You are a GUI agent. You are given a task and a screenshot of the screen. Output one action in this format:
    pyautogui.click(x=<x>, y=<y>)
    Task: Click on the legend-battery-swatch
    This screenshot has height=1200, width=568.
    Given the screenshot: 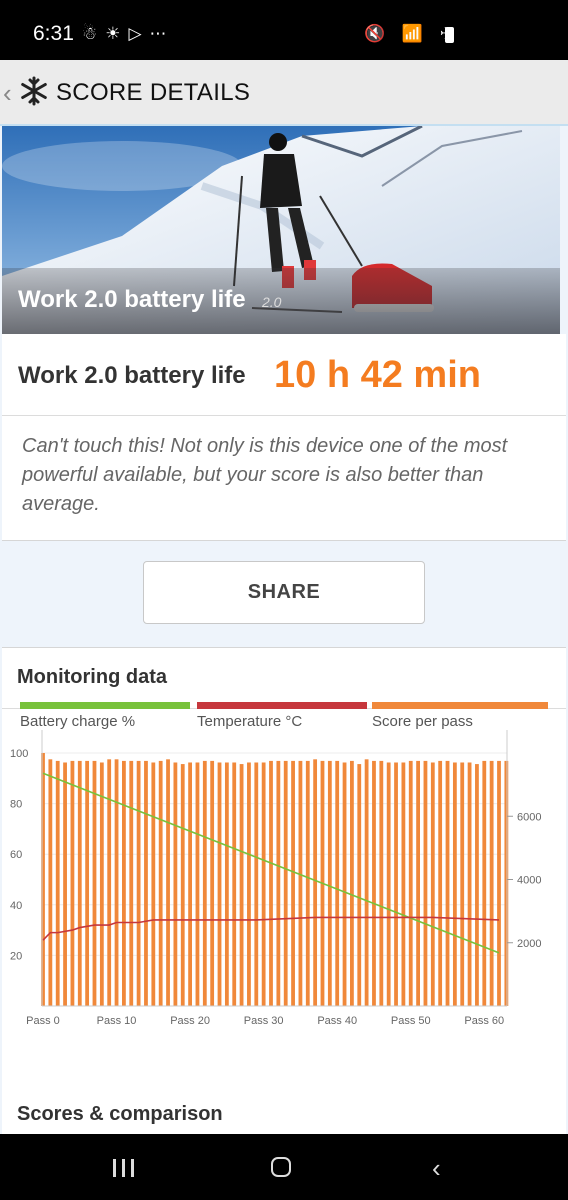 What is the action you would take?
    pyautogui.click(x=105, y=705)
    